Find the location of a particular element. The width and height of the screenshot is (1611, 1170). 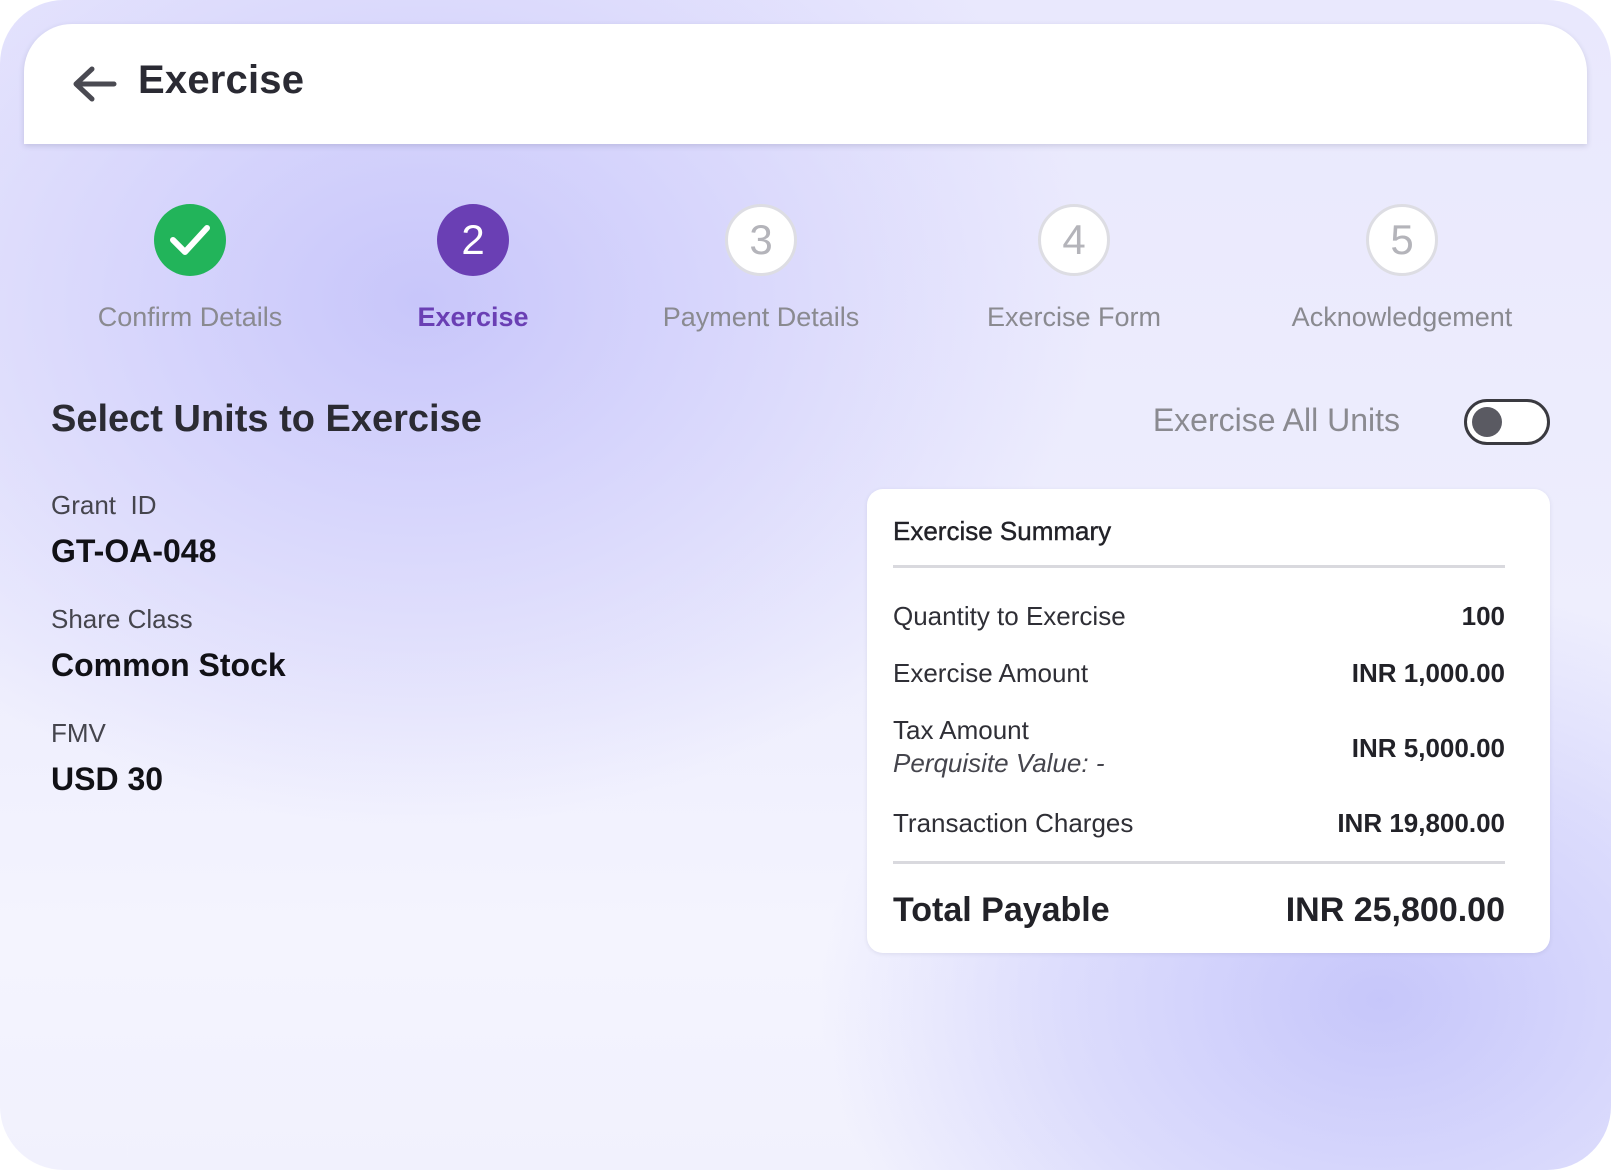

step-label: Exercise is located at coordinates (473, 317).